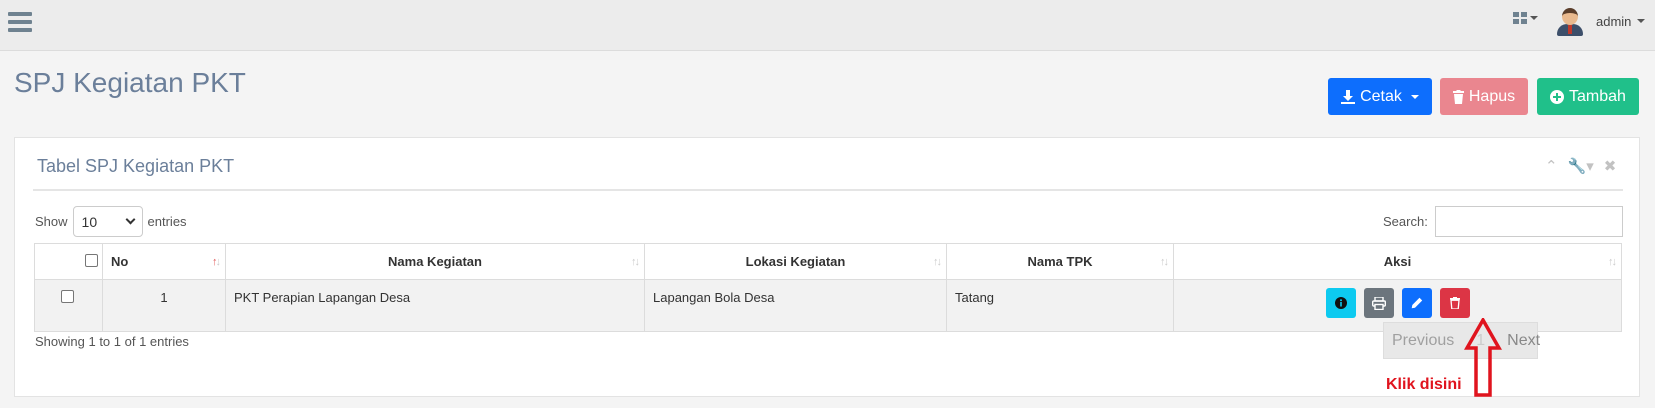 The image size is (1655, 408). Describe the element at coordinates (435, 305) in the screenshot. I see `cell-nama-kegiatan: PKT Perapian Lapangan Desa` at that location.